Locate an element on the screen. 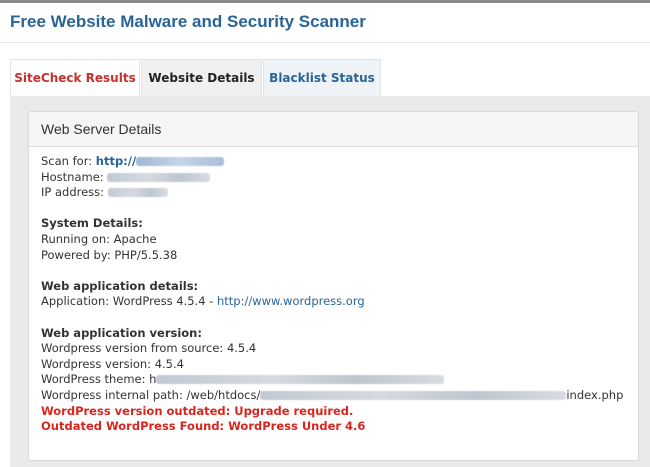 The image size is (650, 467). hostname-row: Hostname: is located at coordinates (332, 178).